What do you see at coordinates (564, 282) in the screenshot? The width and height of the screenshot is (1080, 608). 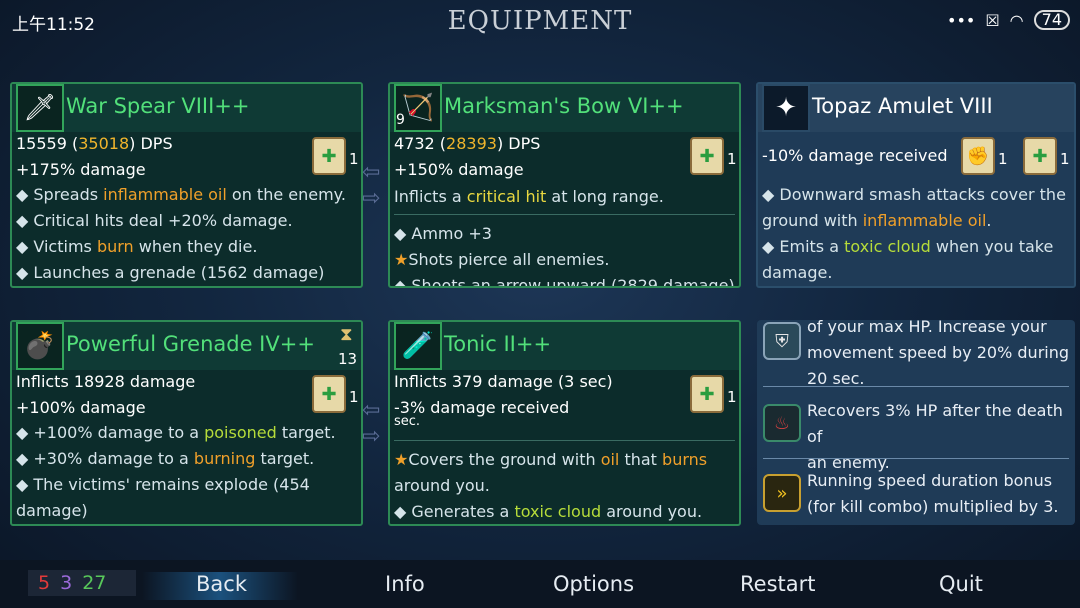 I see `affix: ◆ Shoots an arrow upward (2829 damage)` at bounding box center [564, 282].